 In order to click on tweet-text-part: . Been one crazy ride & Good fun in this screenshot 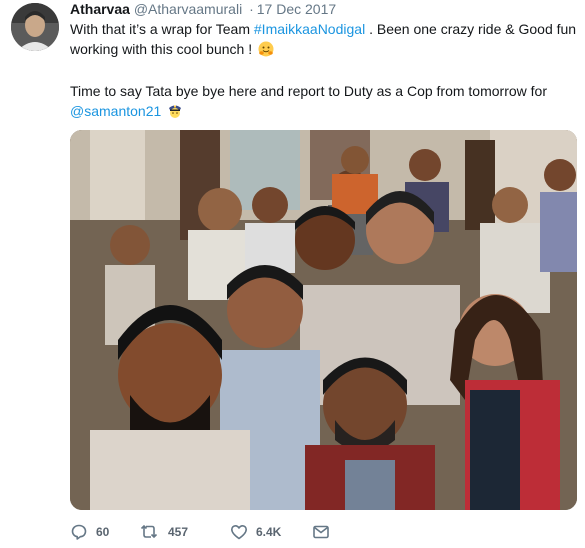, I will do `click(471, 29)`.